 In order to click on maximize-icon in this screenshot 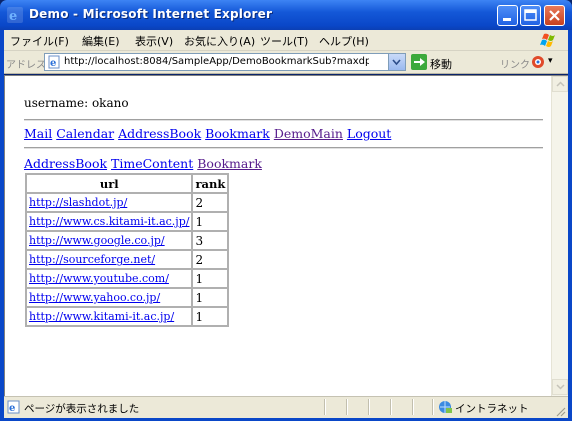, I will do `click(530, 15)`.